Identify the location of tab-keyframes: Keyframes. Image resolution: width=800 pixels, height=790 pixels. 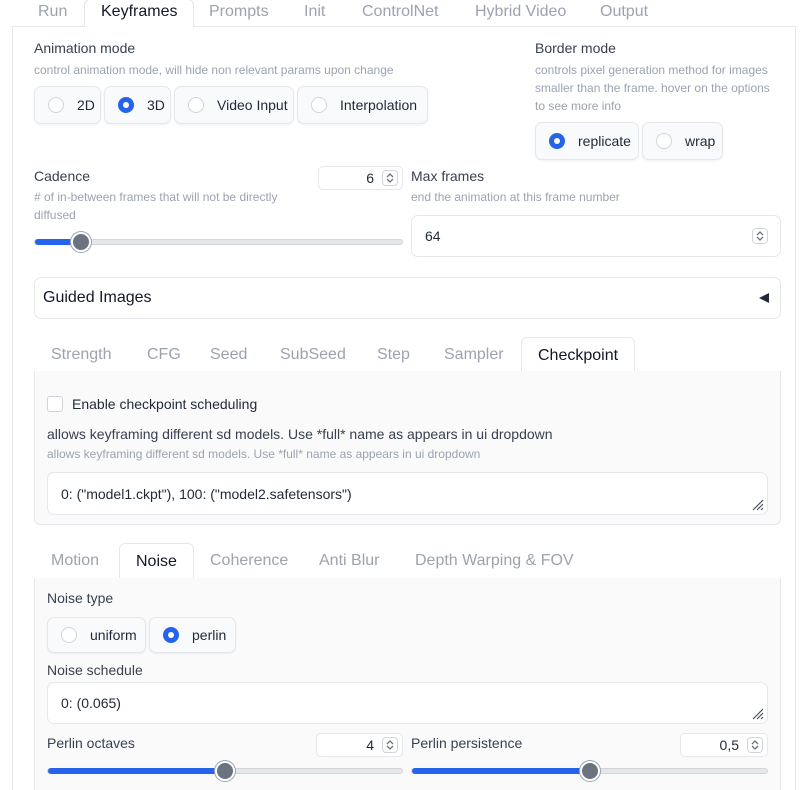
(139, 14).